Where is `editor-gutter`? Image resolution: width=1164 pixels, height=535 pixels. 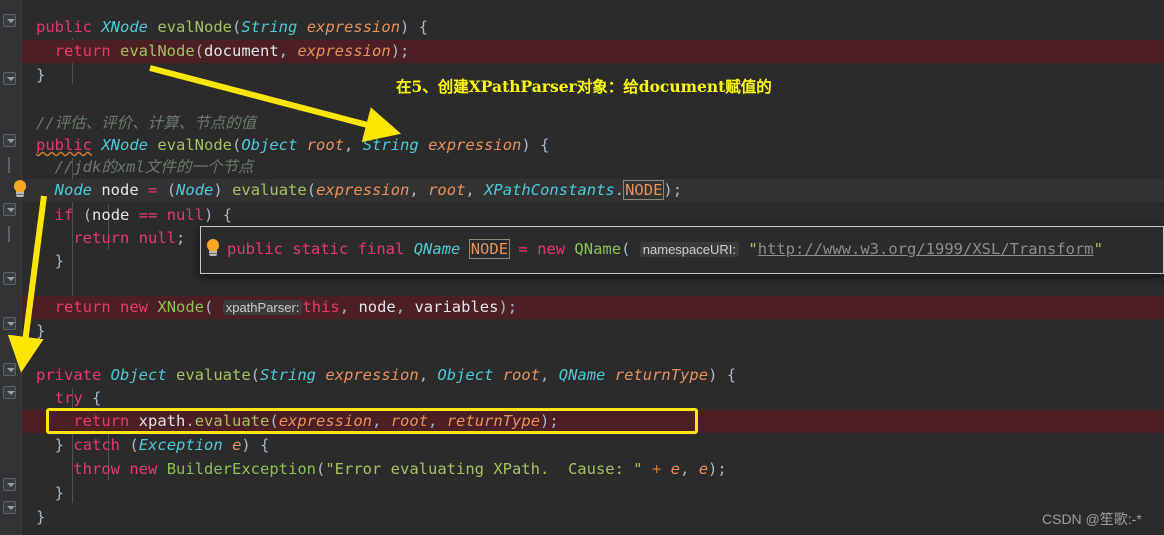 editor-gutter is located at coordinates (11, 267).